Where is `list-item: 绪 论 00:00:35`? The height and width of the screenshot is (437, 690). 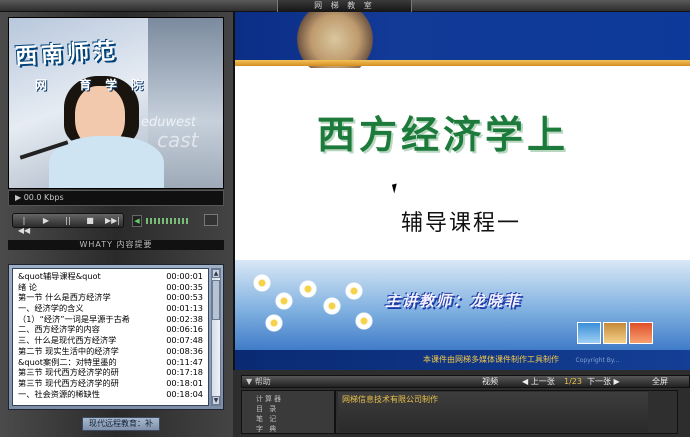 list-item: 绪 论 00:00:35 is located at coordinates (110, 287).